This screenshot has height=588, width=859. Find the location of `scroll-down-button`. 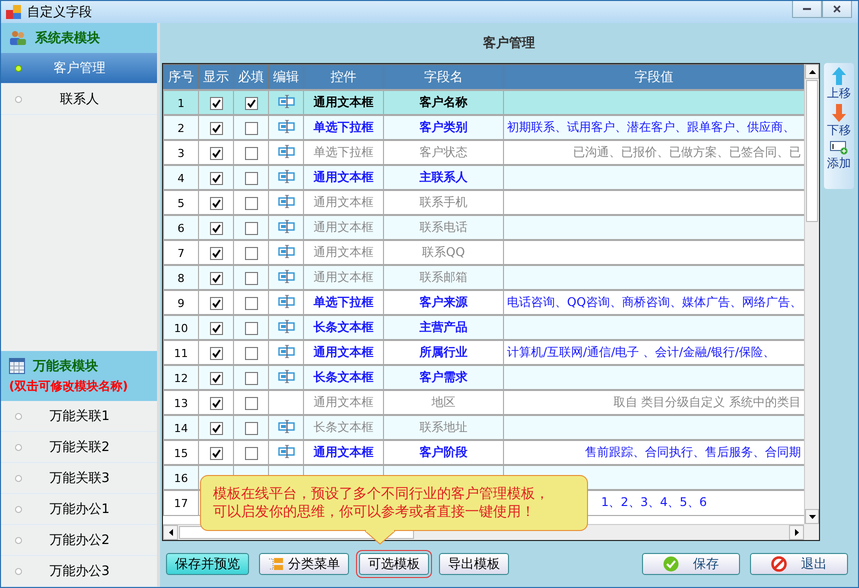

scroll-down-button is located at coordinates (812, 516).